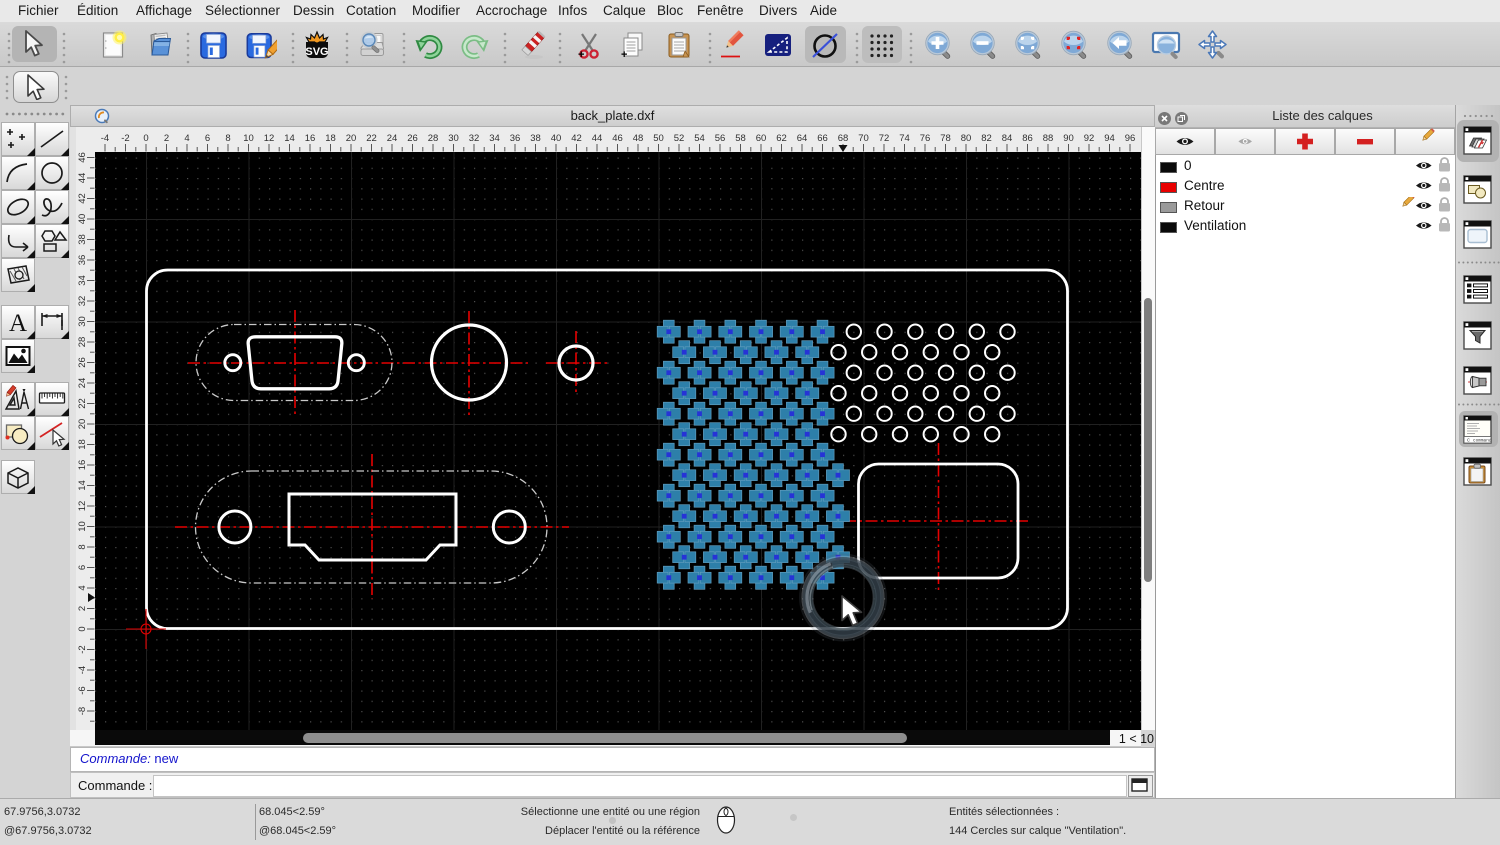  I want to click on svg-text: 92, so click(1089, 138).